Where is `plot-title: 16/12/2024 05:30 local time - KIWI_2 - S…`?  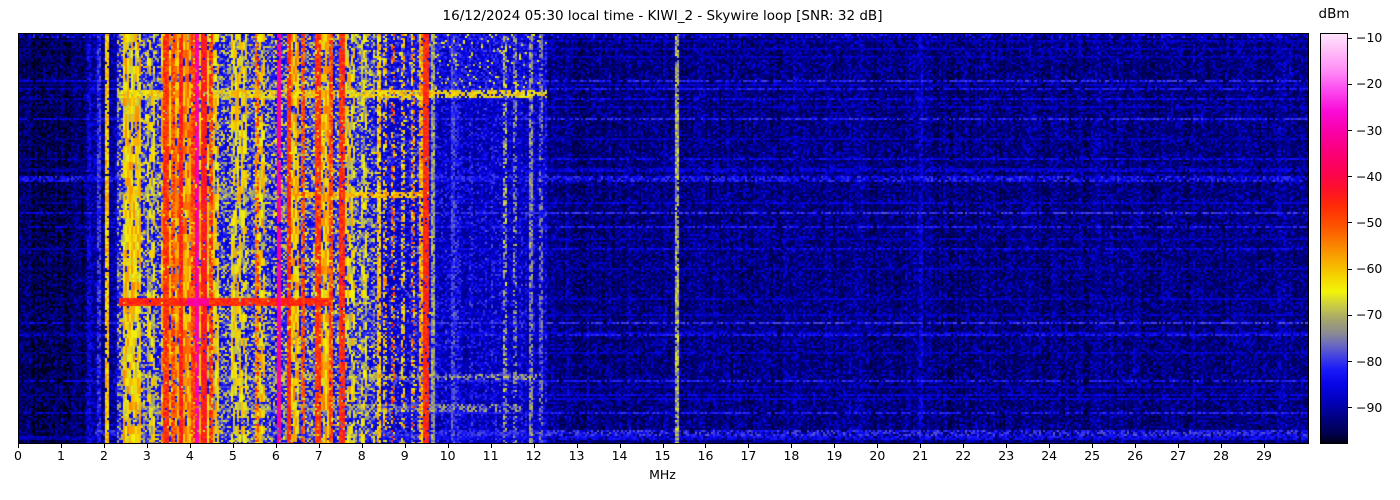 plot-title: 16/12/2024 05:30 local time - KIWI_2 - S… is located at coordinates (662, 16).